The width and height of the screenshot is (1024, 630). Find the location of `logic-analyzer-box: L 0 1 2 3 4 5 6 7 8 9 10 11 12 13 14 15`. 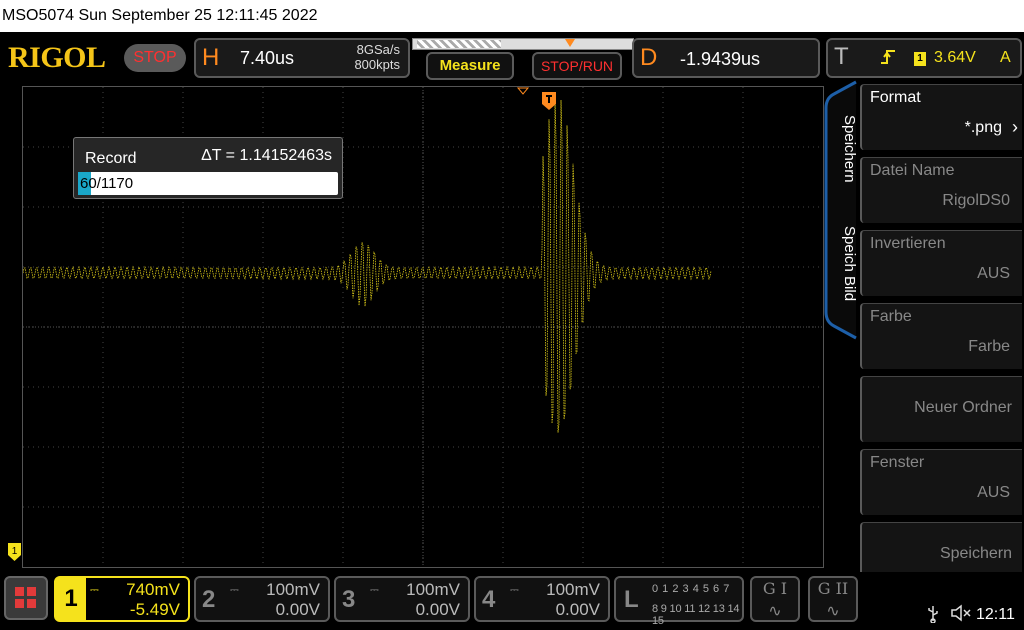

logic-analyzer-box: L 0 1 2 3 4 5 6 7 8 9 10 11 12 13 14 15 is located at coordinates (679, 601).